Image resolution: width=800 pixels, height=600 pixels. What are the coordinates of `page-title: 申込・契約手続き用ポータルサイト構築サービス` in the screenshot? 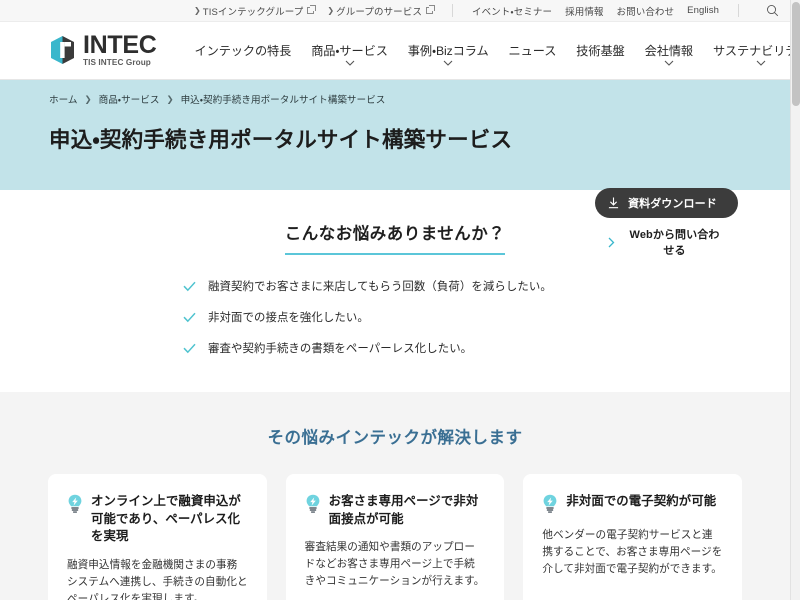 It's located at (281, 140).